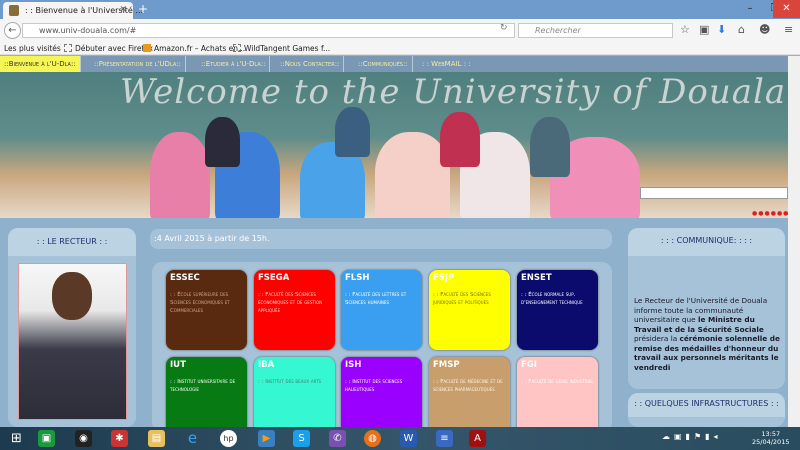  Describe the element at coordinates (294, 397) in the screenshot. I see `faculty-tile-iba: IBA : : Institut des beaux arts` at that location.